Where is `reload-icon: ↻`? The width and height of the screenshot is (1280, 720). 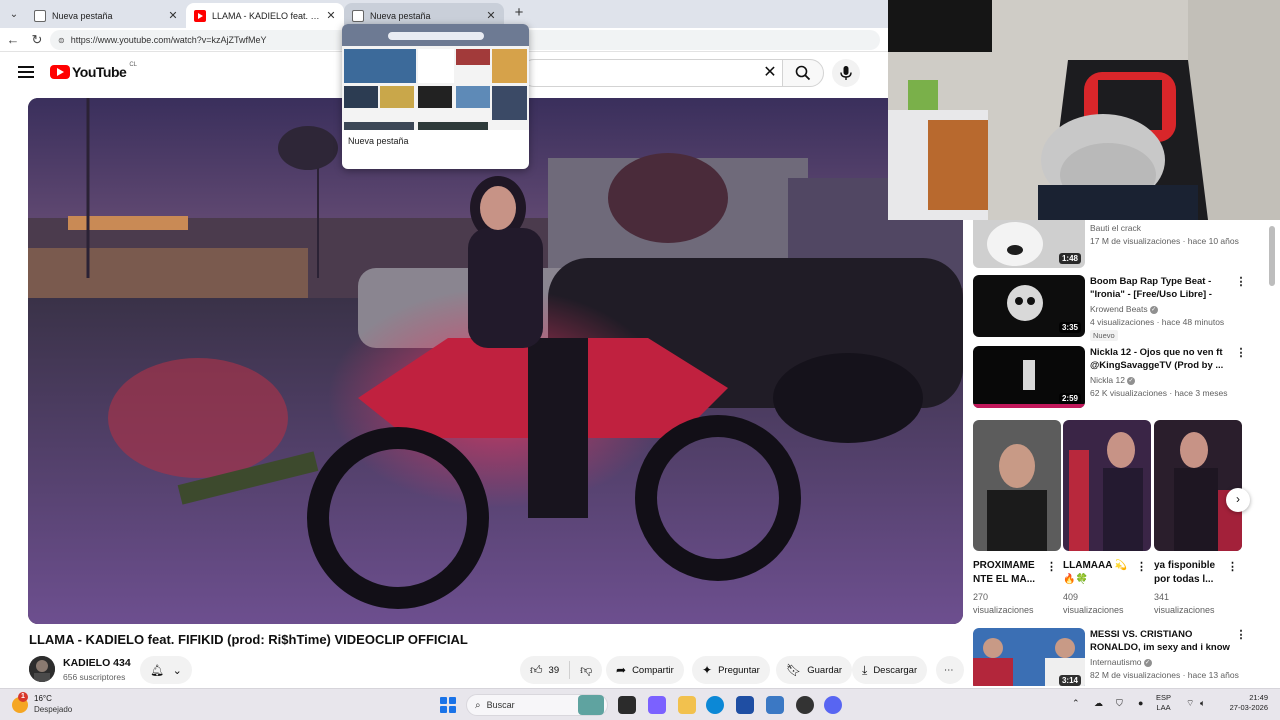 reload-icon: ↻ is located at coordinates (37, 40).